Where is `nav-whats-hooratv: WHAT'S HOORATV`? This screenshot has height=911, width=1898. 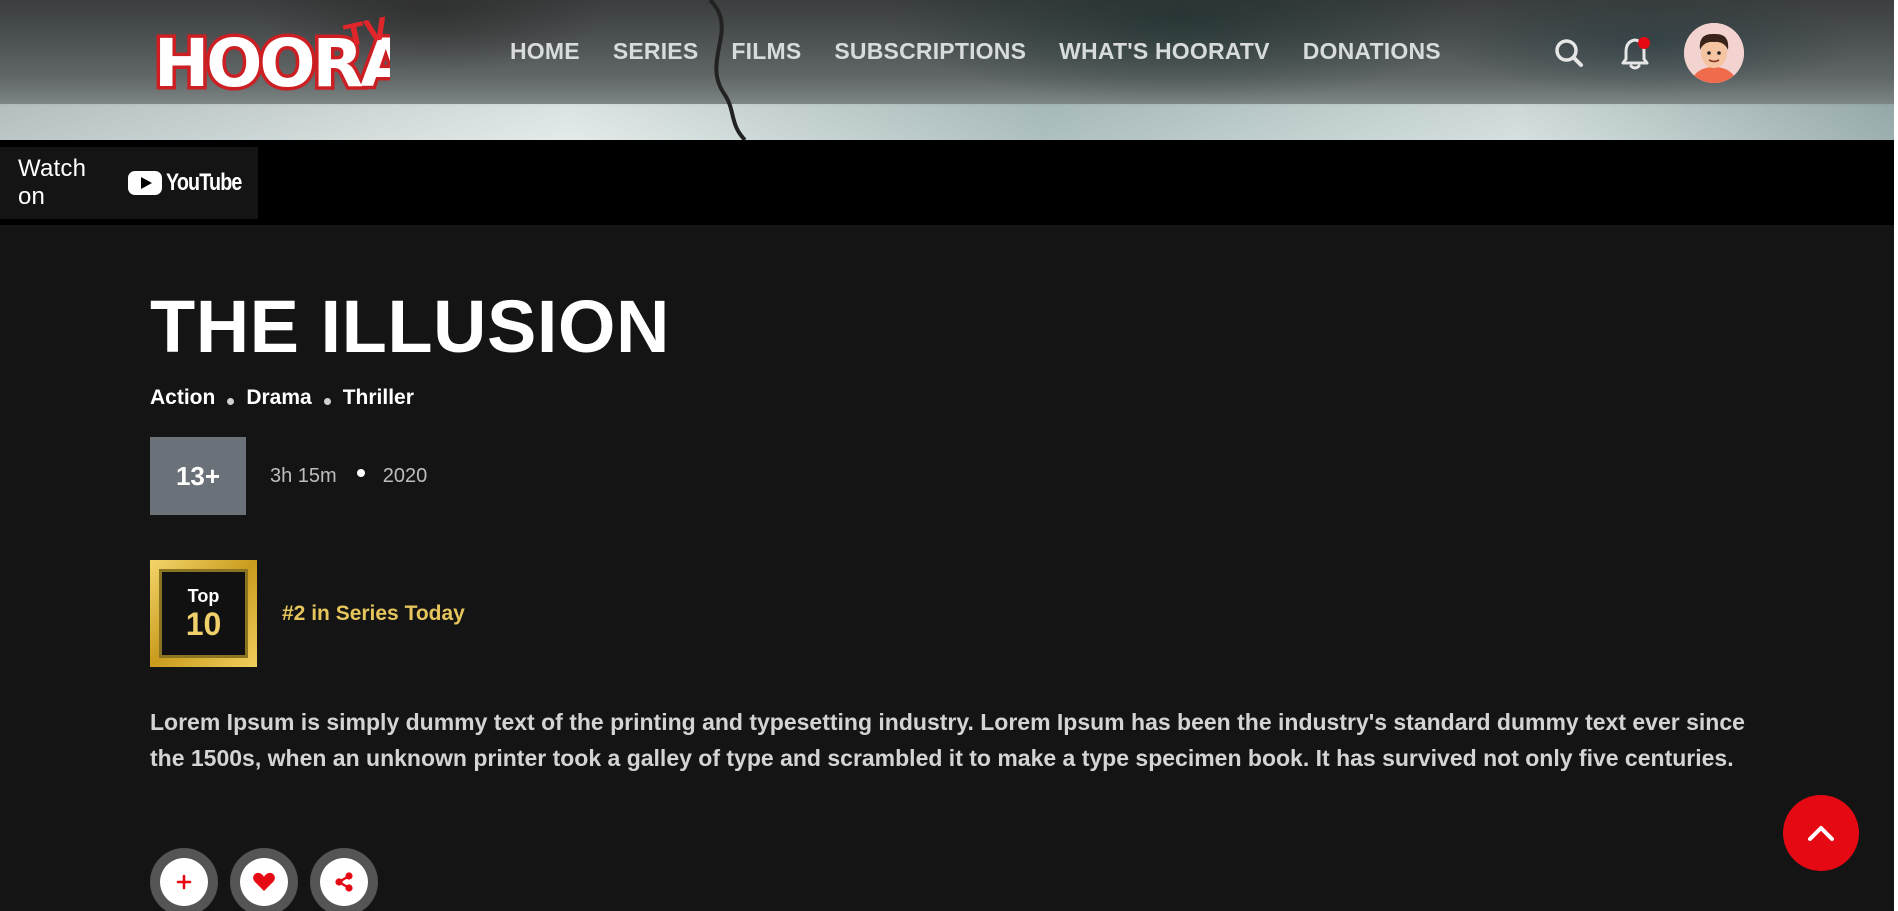 nav-whats-hooratv: WHAT'S HOORATV is located at coordinates (1164, 51).